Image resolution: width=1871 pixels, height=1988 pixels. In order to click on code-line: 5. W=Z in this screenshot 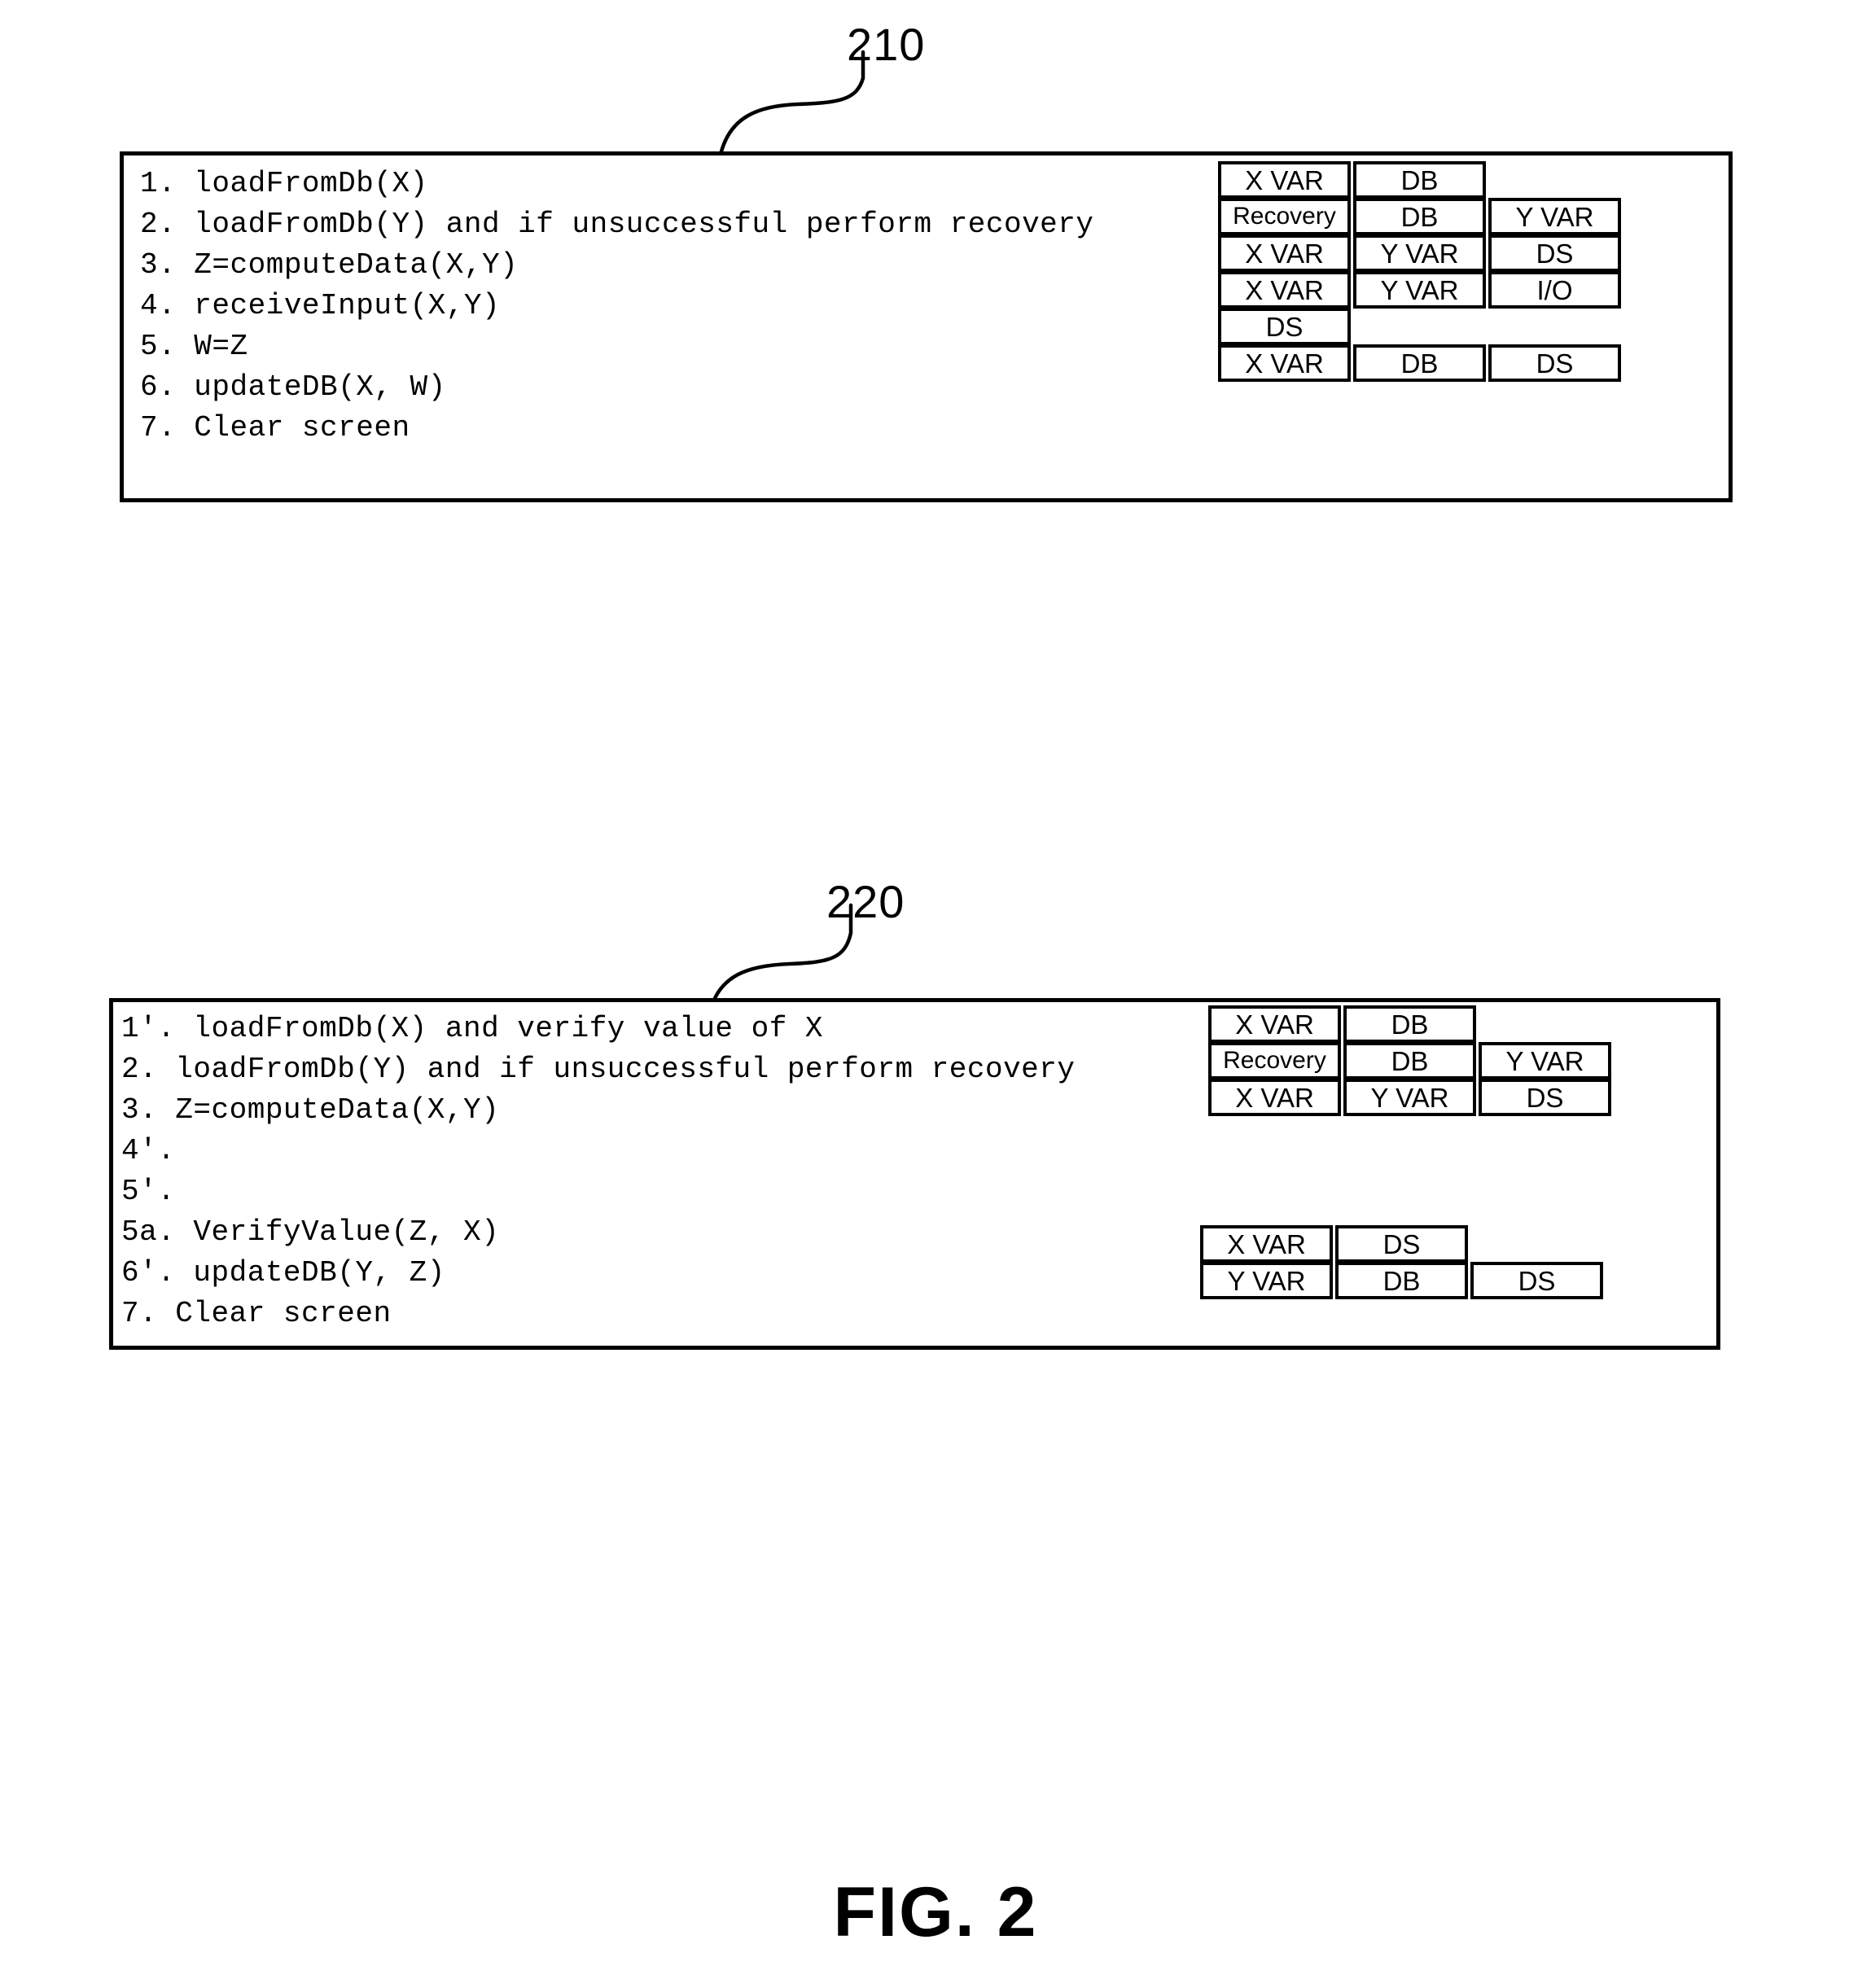, I will do `click(194, 346)`.